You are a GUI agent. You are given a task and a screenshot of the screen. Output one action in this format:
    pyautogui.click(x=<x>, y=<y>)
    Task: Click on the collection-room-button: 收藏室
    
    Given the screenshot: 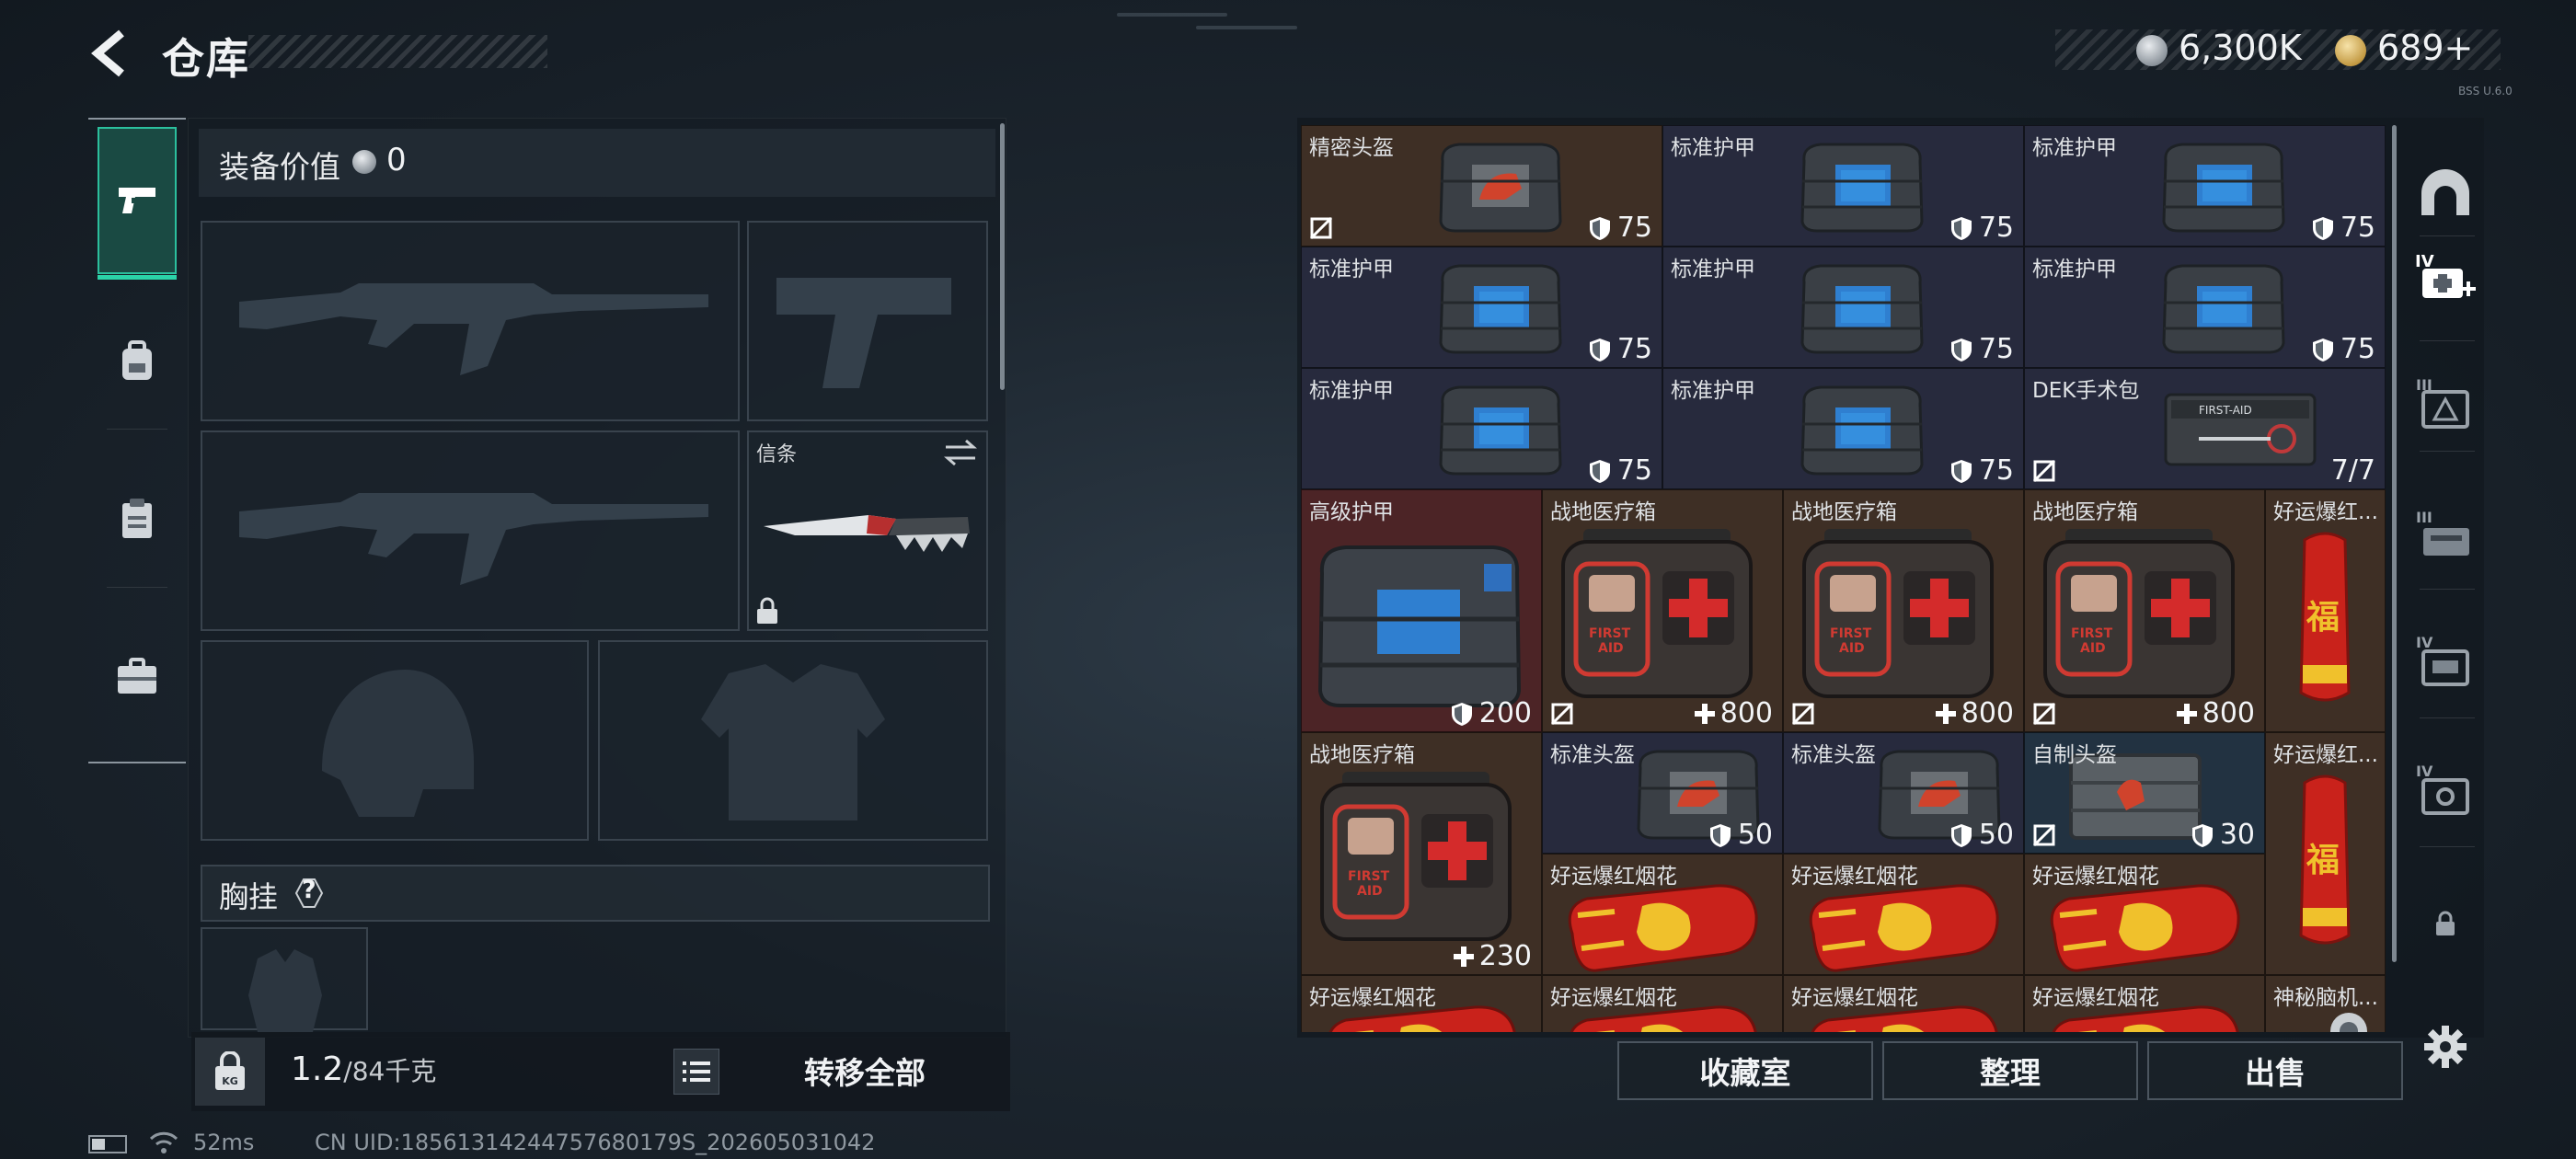 What is the action you would take?
    pyautogui.click(x=1745, y=1070)
    